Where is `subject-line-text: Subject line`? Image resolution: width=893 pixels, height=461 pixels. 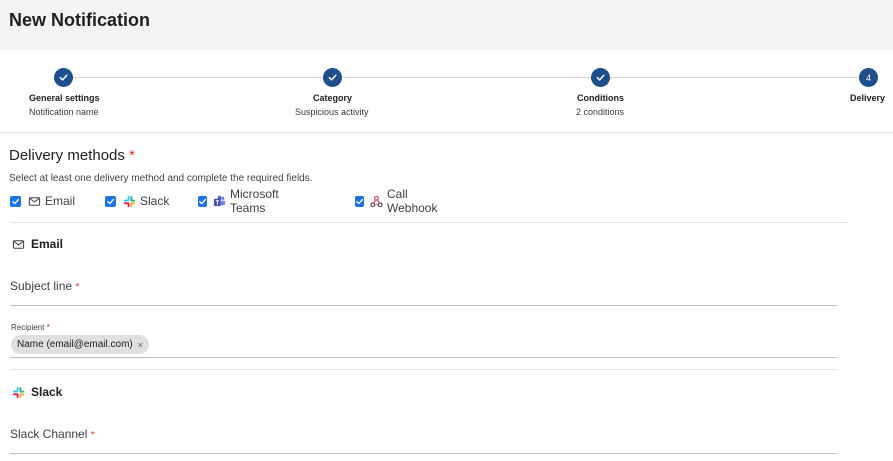 subject-line-text: Subject line is located at coordinates (41, 286).